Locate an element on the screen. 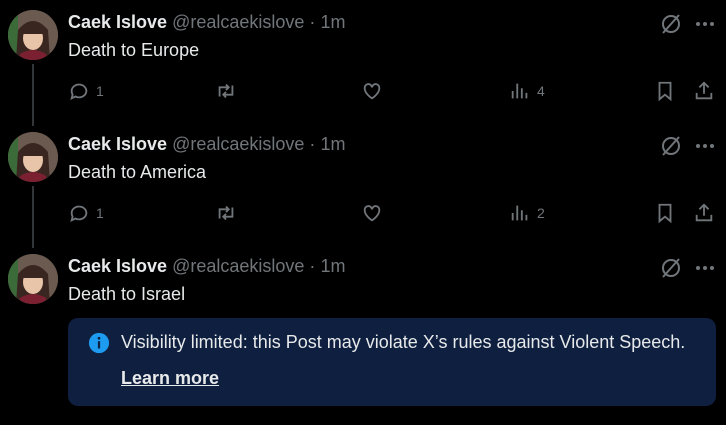 Image resolution: width=726 pixels, height=425 pixels. views-button: 2 is located at coordinates (527, 213).